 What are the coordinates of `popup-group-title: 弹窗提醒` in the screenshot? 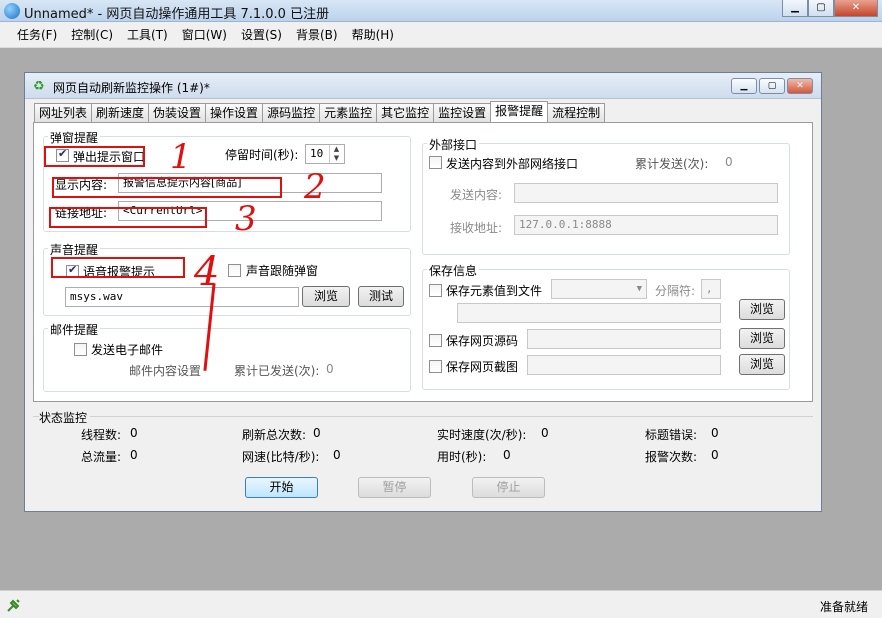 It's located at (74, 137).